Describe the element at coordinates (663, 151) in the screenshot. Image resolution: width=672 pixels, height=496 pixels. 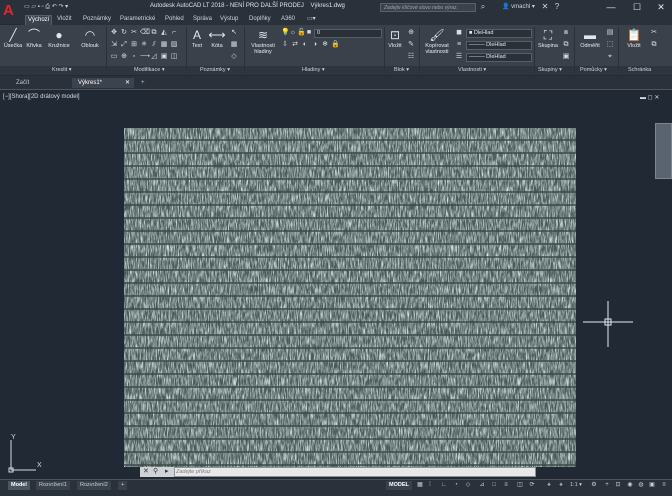
I see `navigation-bar` at that location.